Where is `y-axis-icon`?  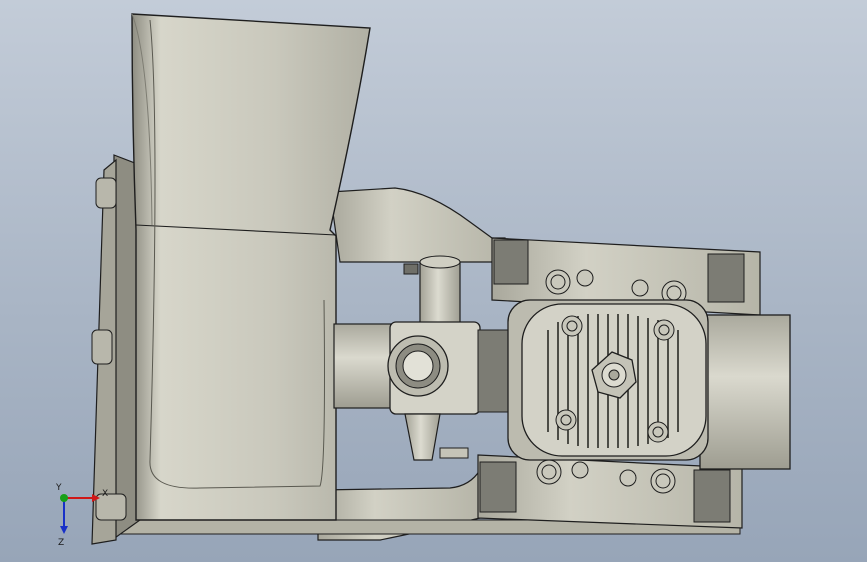
y-axis-icon is located at coordinates (64, 498).